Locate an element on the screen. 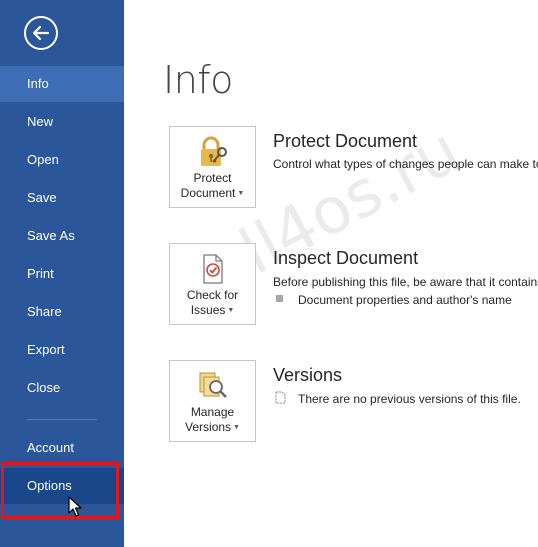 This screenshot has width=538, height=547. nav-divider is located at coordinates (62, 419).